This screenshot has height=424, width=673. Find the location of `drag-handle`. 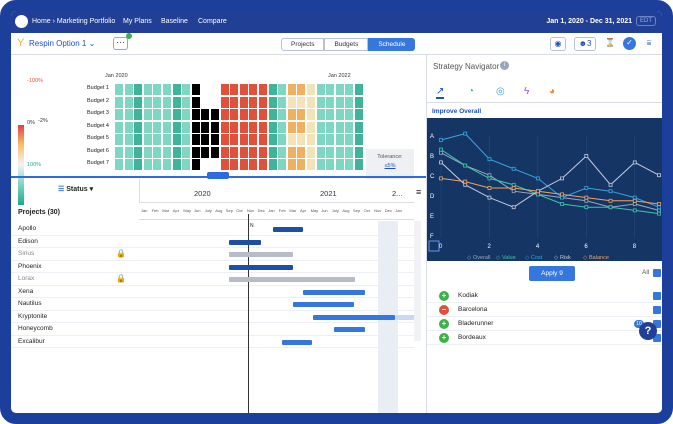

drag-handle is located at coordinates (218, 175).